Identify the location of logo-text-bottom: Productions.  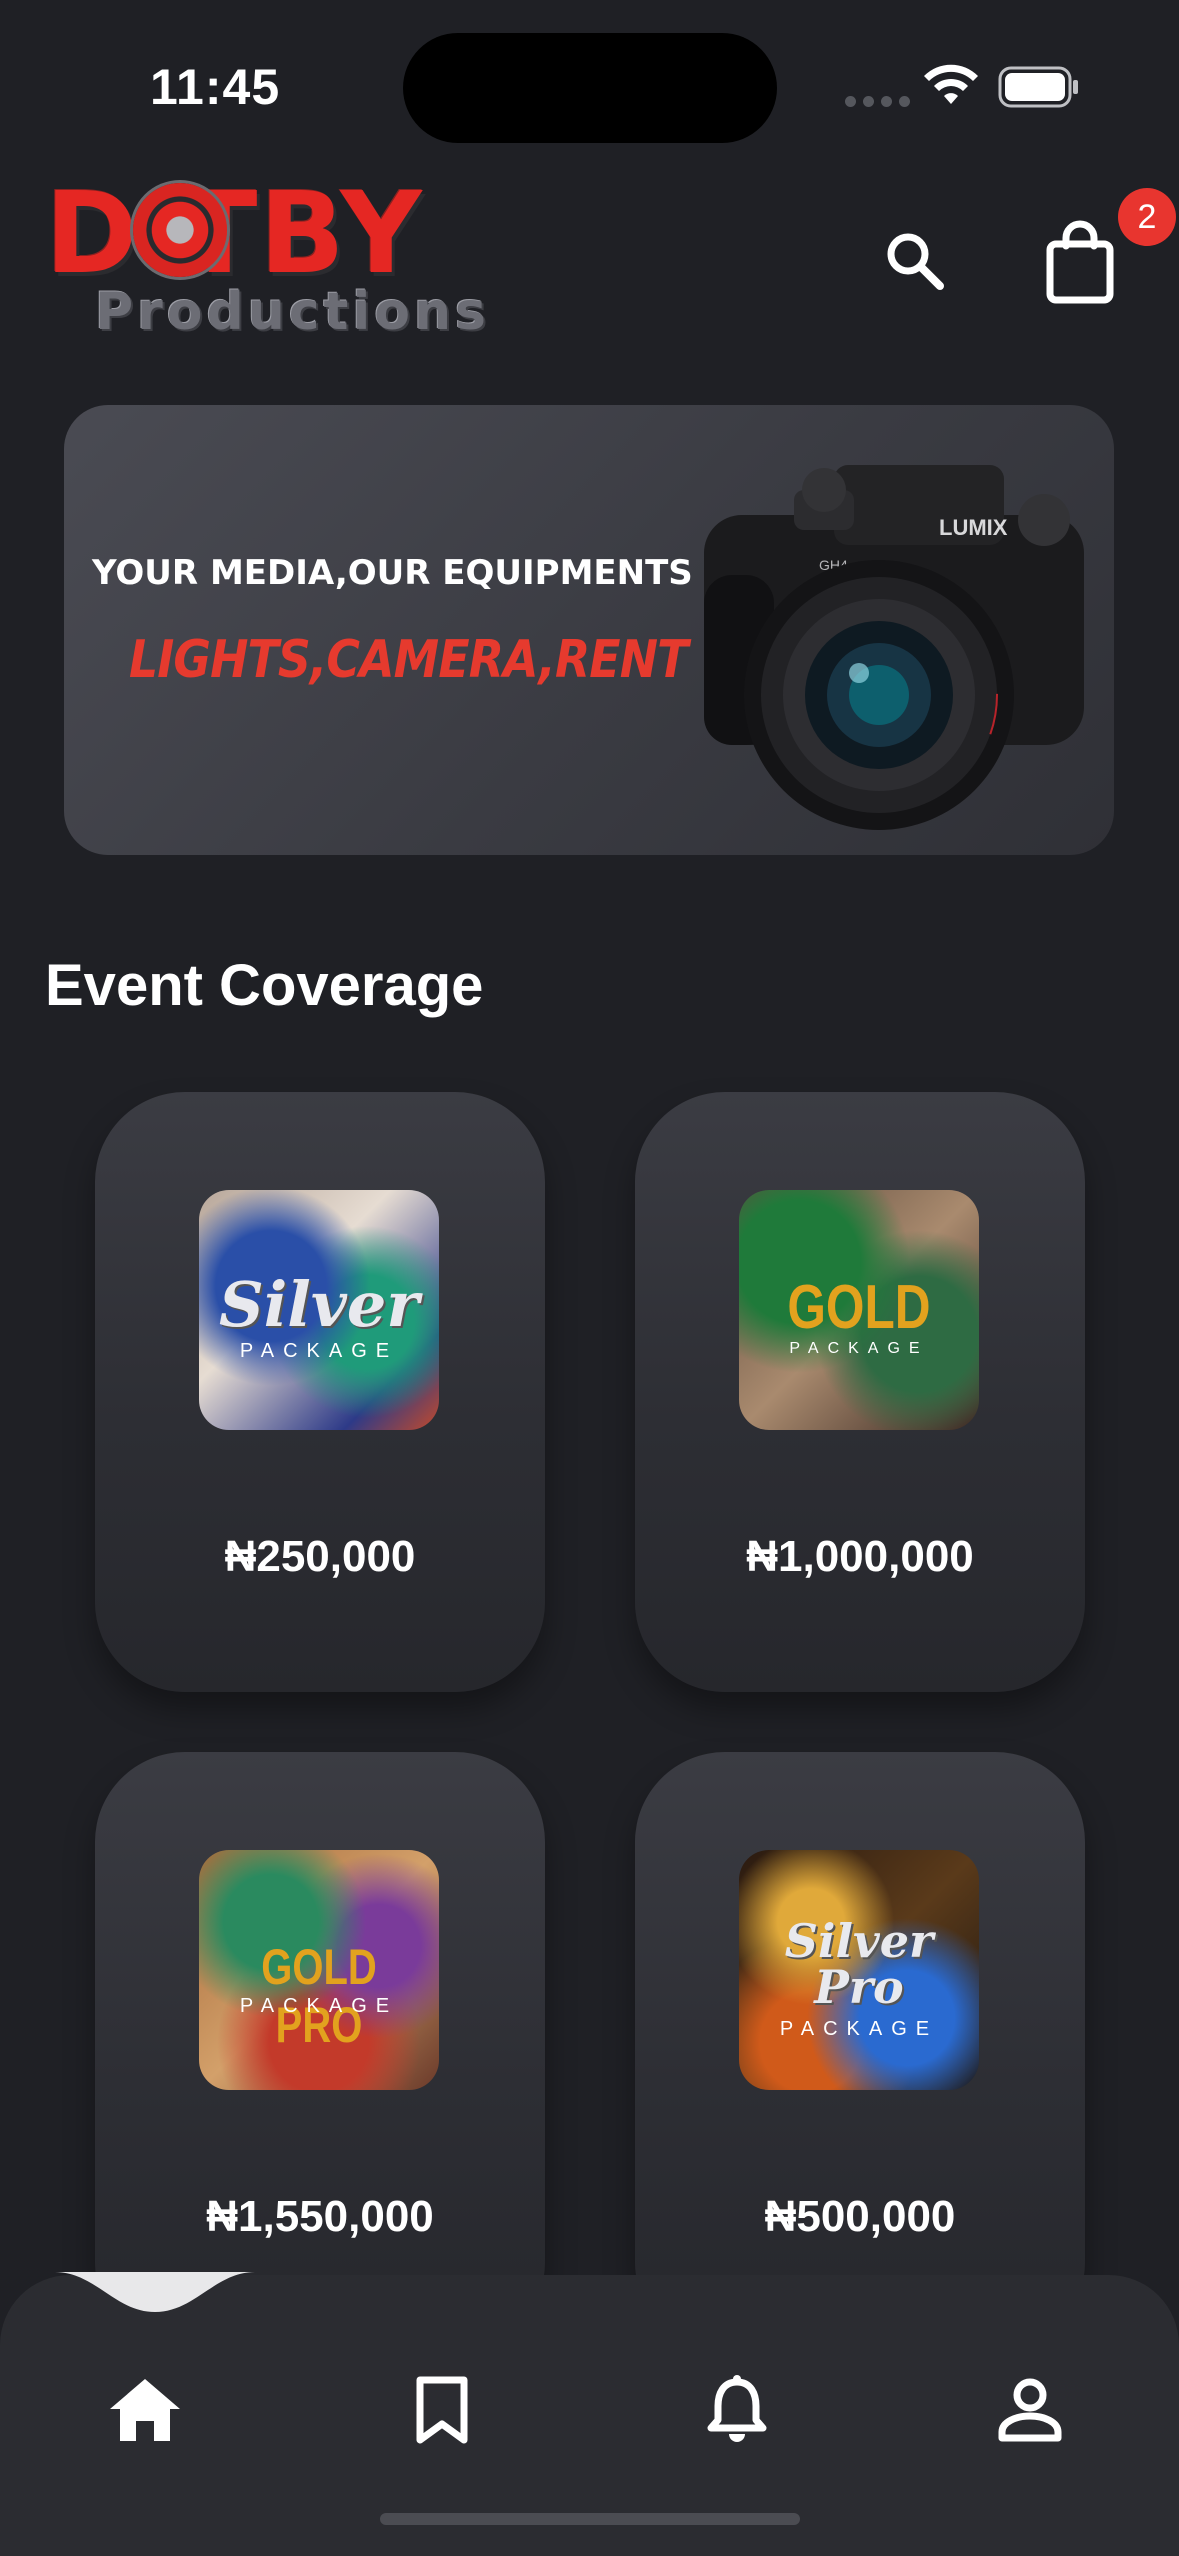
(292, 312).